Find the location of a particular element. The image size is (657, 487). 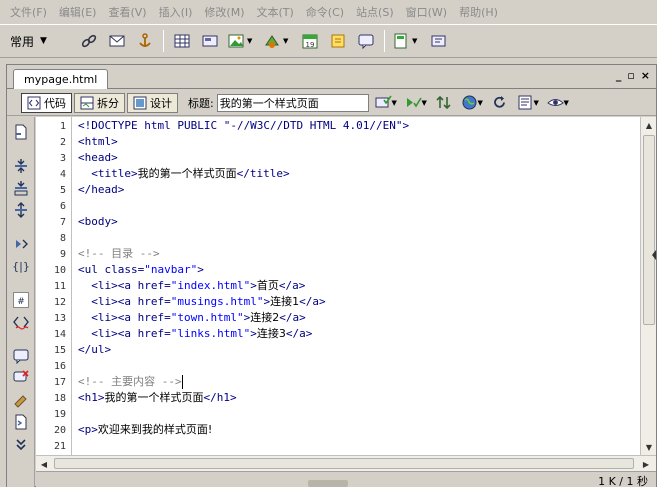

code-line: 10 <ul class="navbar"> is located at coordinates (338, 270).